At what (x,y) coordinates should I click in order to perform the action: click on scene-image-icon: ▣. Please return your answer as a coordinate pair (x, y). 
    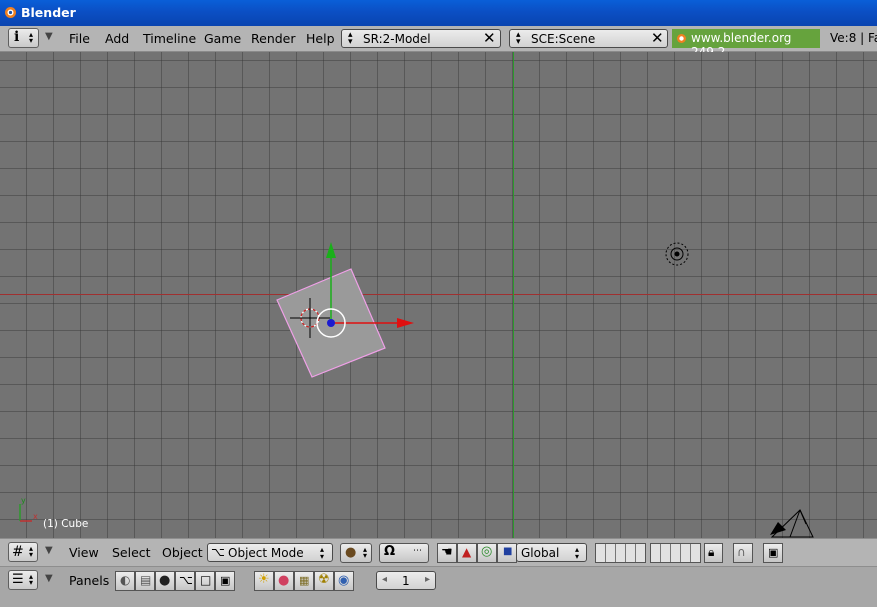
    Looking at the image, I should click on (225, 580).